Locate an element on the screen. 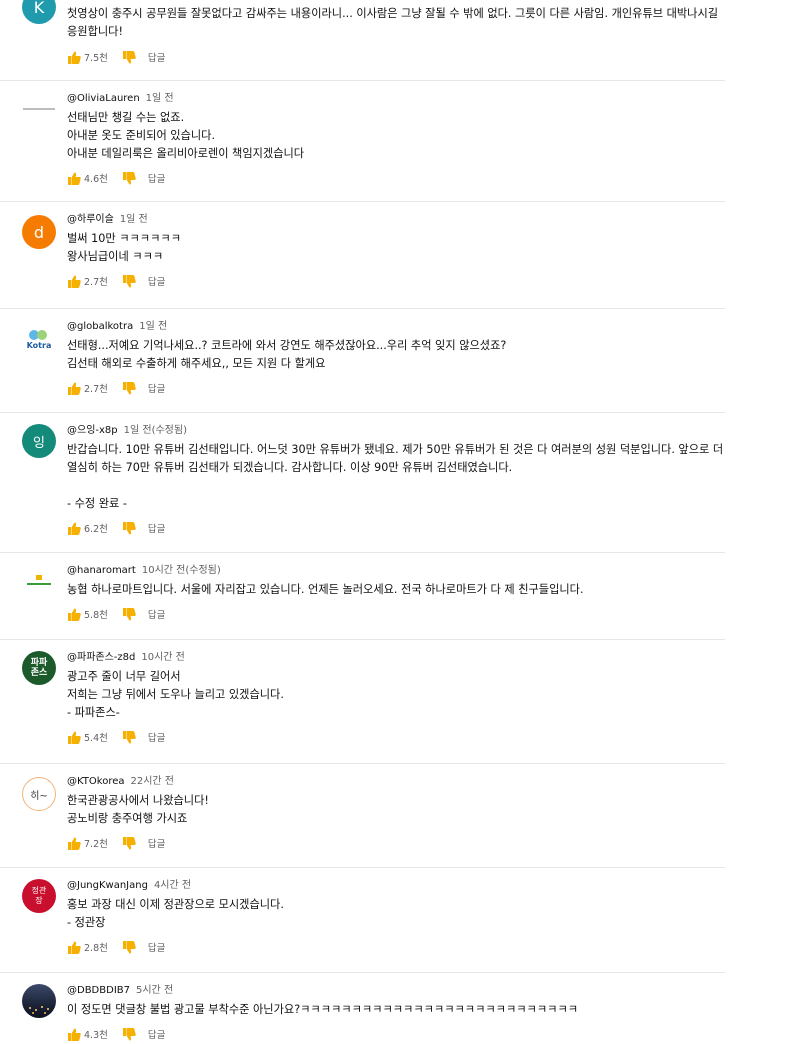 This screenshot has width=800, height=1044. comment-author: @OliviaLauren is located at coordinates (103, 98).